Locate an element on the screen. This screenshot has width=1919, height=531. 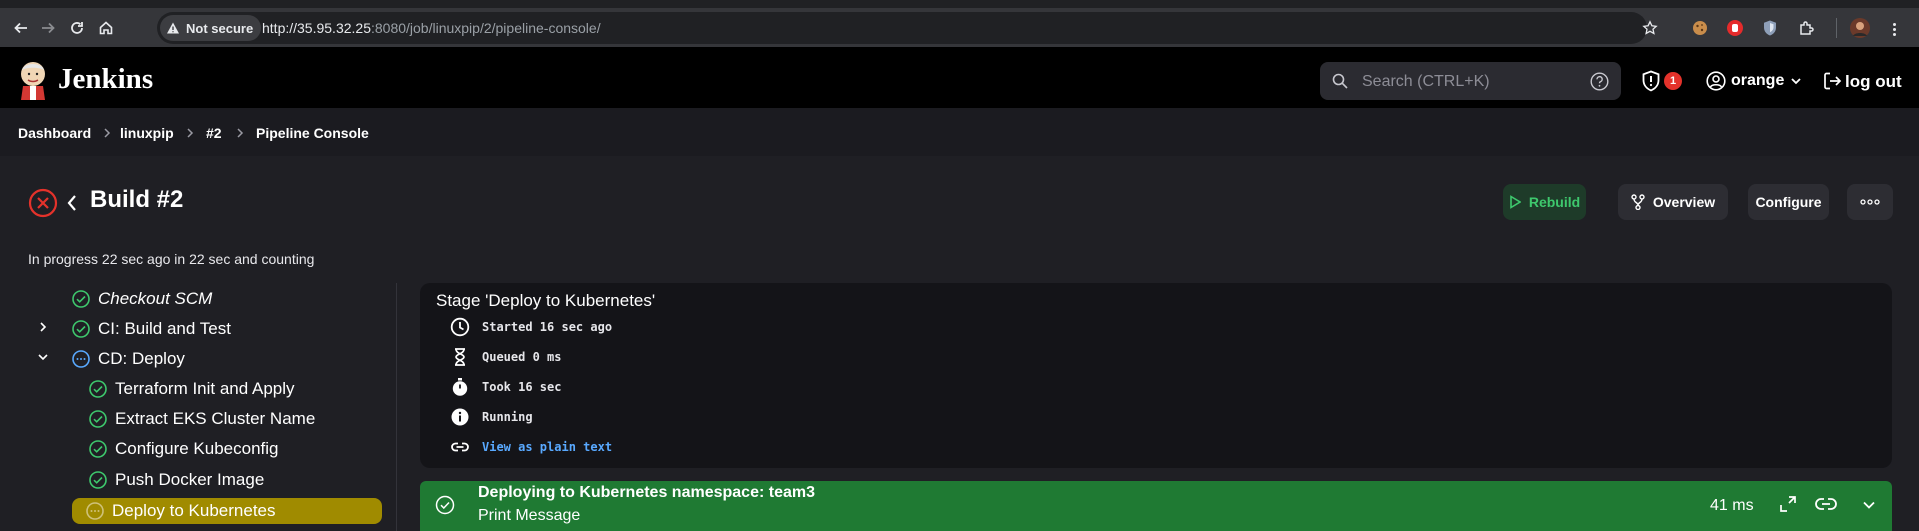
breadcrumb-build: #2 is located at coordinates (214, 133).